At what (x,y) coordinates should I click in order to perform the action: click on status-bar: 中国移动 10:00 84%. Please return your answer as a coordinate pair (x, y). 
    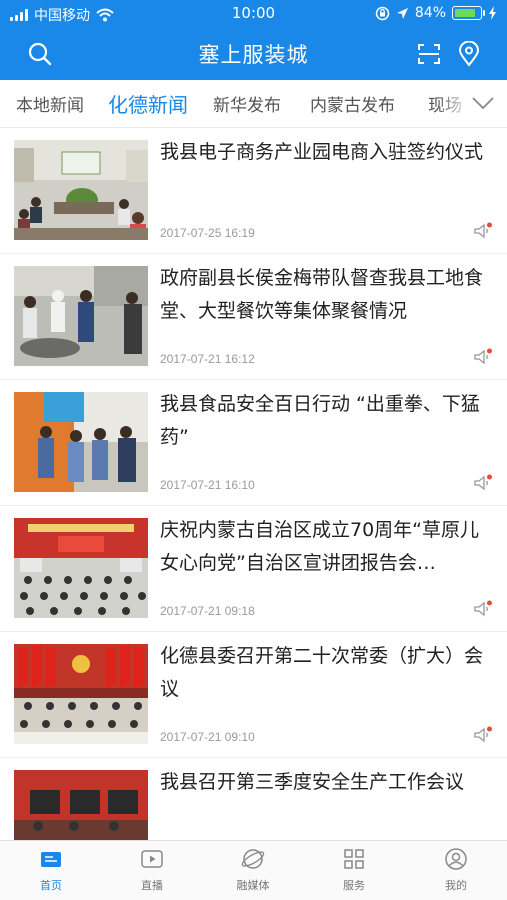
    Looking at the image, I should click on (253, 14).